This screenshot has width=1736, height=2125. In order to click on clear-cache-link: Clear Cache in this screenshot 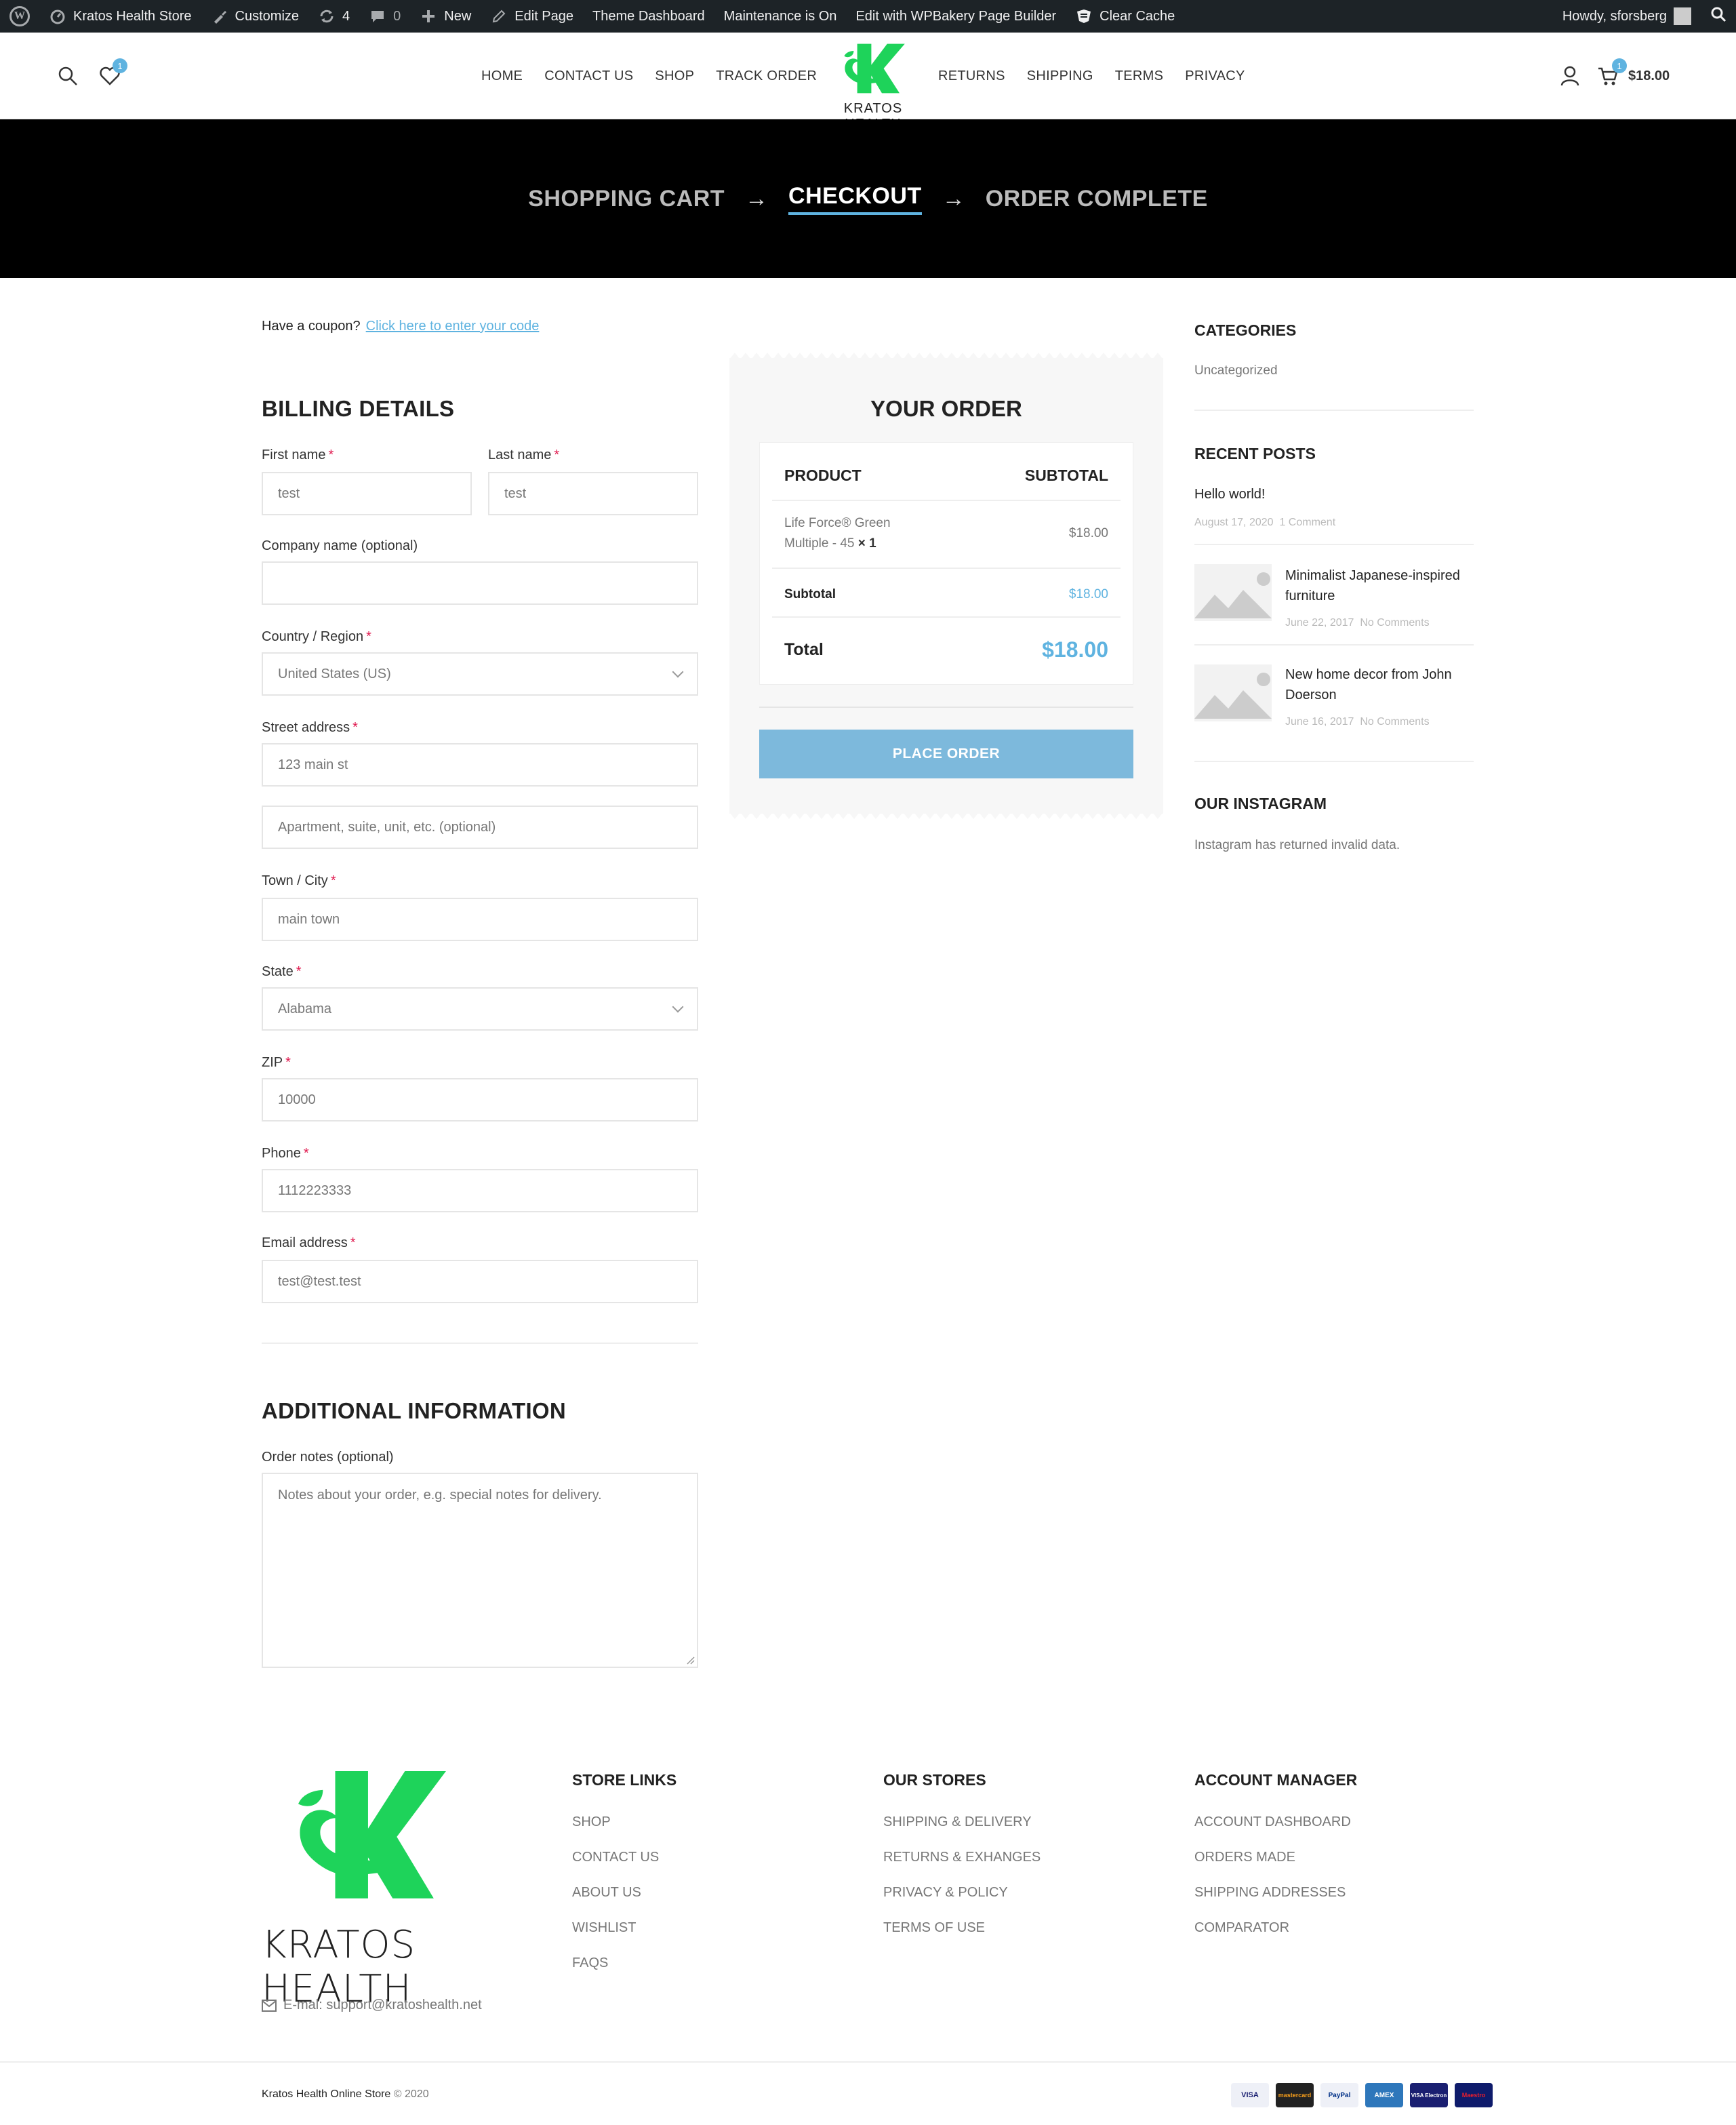, I will do `click(1125, 16)`.